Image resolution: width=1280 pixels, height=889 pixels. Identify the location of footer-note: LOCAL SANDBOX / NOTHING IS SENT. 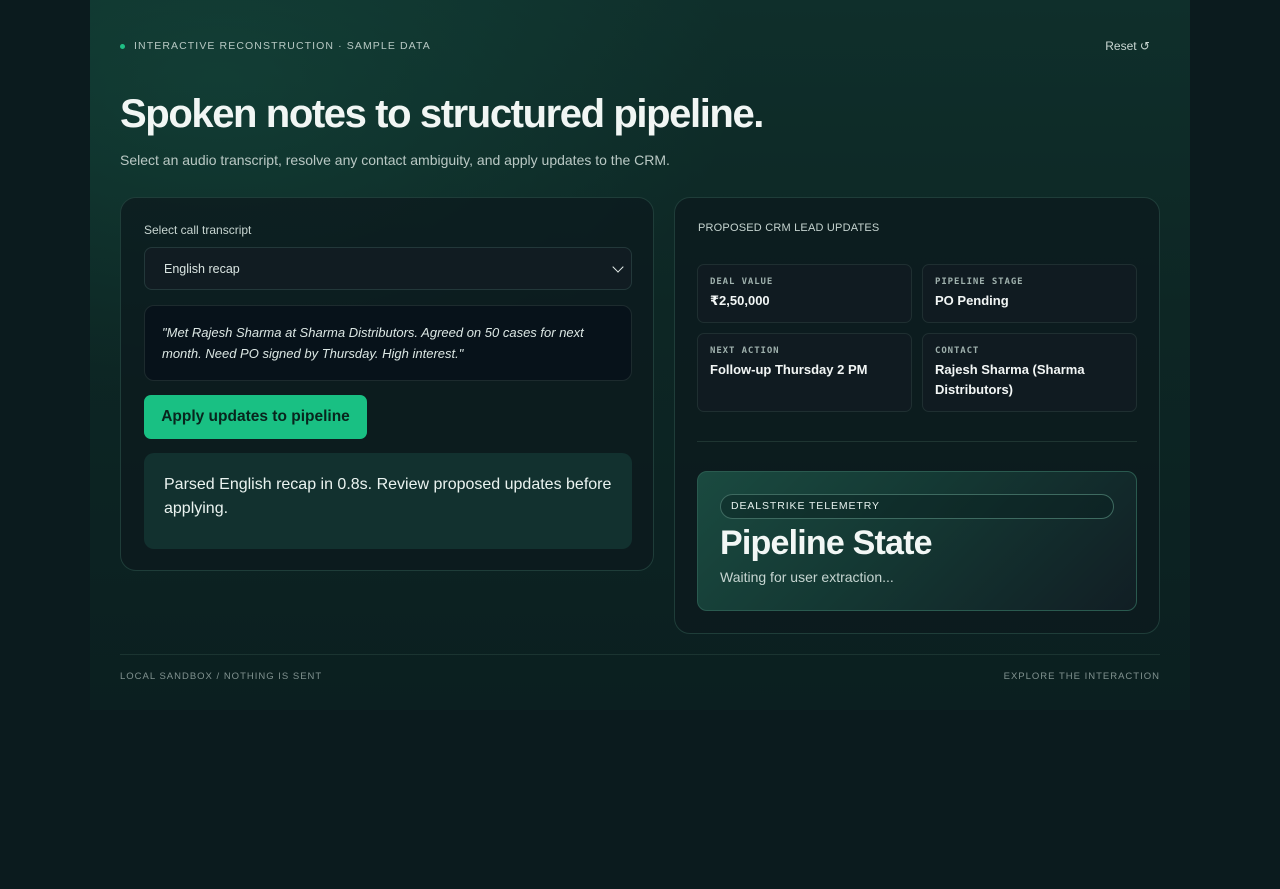
(221, 676).